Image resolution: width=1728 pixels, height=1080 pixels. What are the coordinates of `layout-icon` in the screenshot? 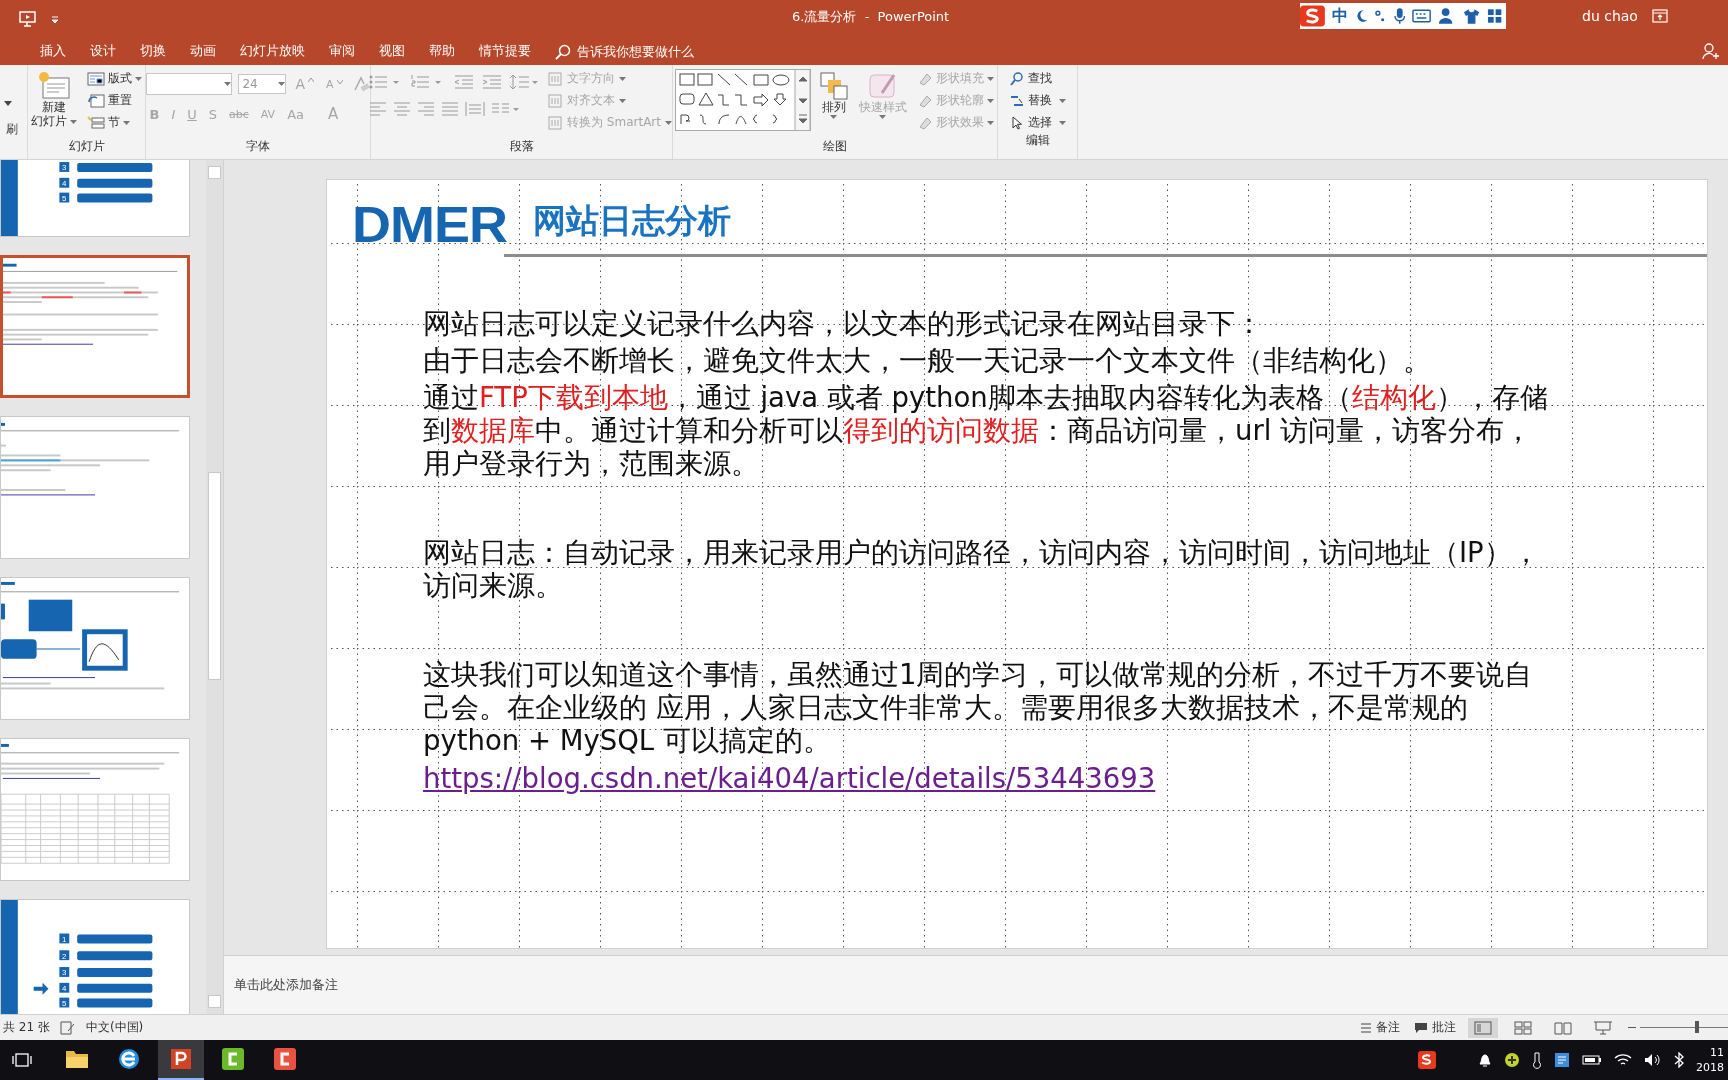 It's located at (96, 78).